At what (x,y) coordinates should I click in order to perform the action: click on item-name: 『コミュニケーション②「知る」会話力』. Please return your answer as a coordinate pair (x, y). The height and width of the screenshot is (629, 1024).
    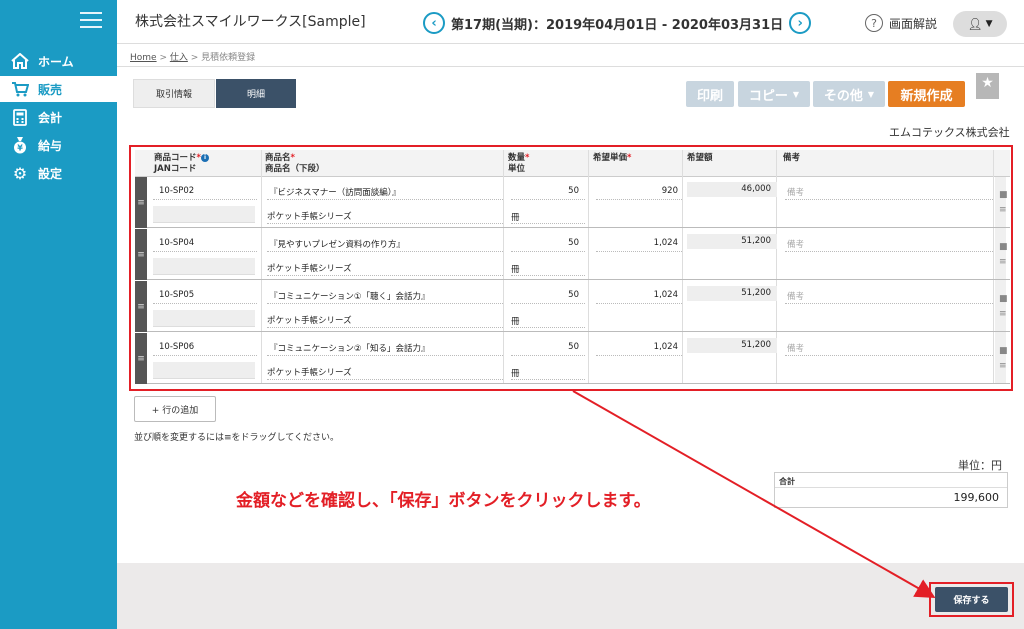
    Looking at the image, I should click on (349, 348).